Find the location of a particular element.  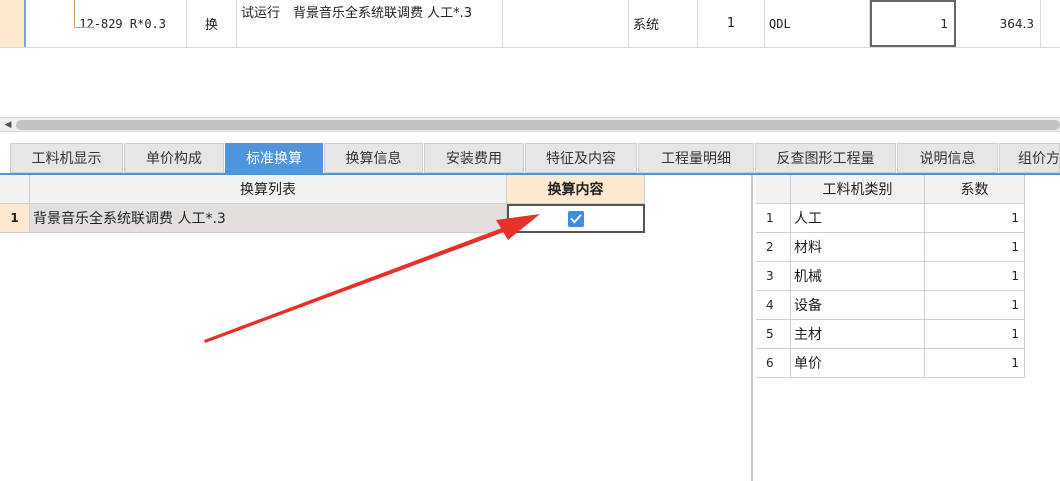

scrollbar-thumb is located at coordinates (538, 125).